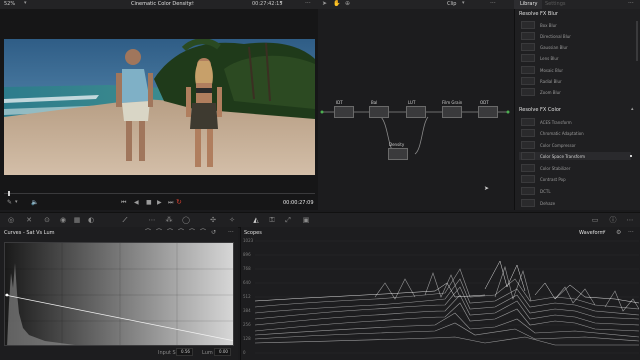 The image size is (640, 360). Describe the element at coordinates (336, 4) in the screenshot. I see `hand-tool-icon: ✋` at that location.